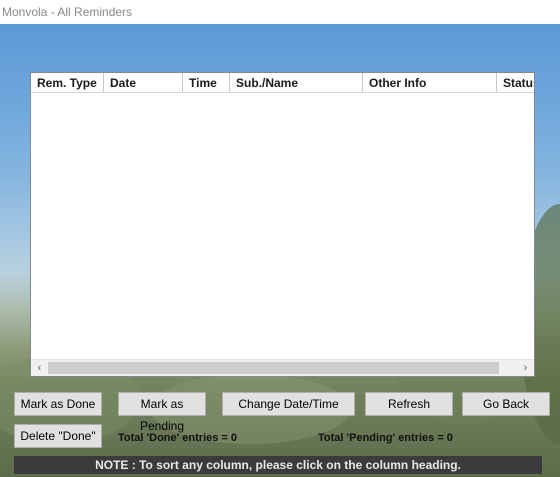 The image size is (560, 477). What do you see at coordinates (288, 404) in the screenshot?
I see `change-date-time-button: Change Date/Time` at bounding box center [288, 404].